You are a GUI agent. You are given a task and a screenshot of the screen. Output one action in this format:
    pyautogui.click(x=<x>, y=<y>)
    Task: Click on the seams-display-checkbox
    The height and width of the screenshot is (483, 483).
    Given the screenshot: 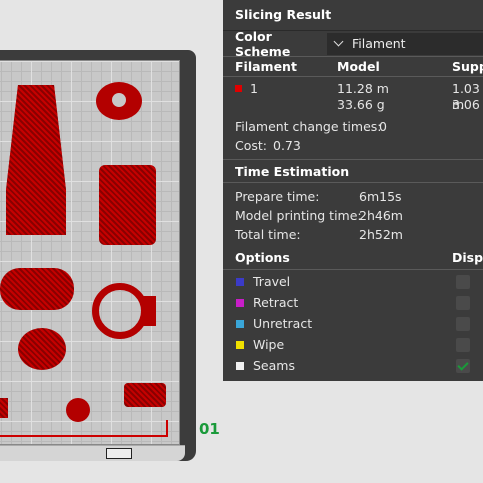 What is the action you would take?
    pyautogui.click(x=463, y=366)
    